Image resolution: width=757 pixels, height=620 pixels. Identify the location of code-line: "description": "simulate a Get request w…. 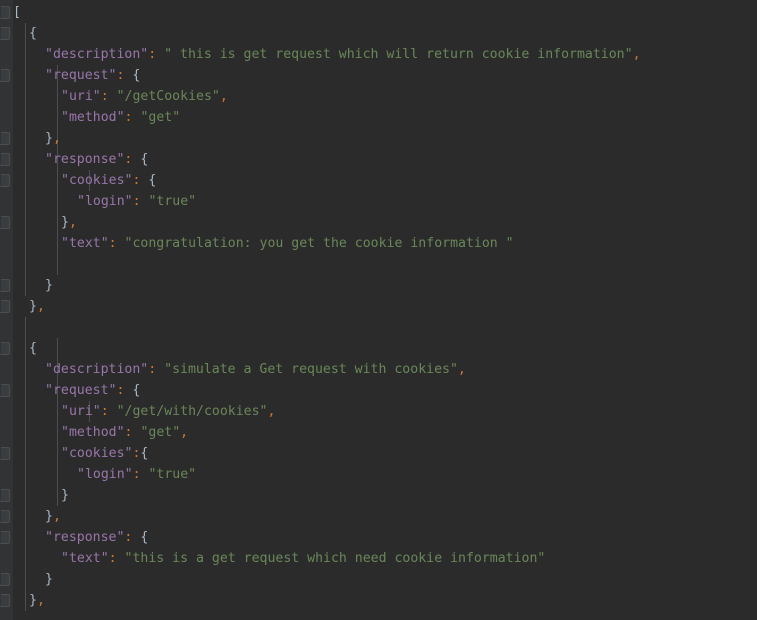
(255, 369).